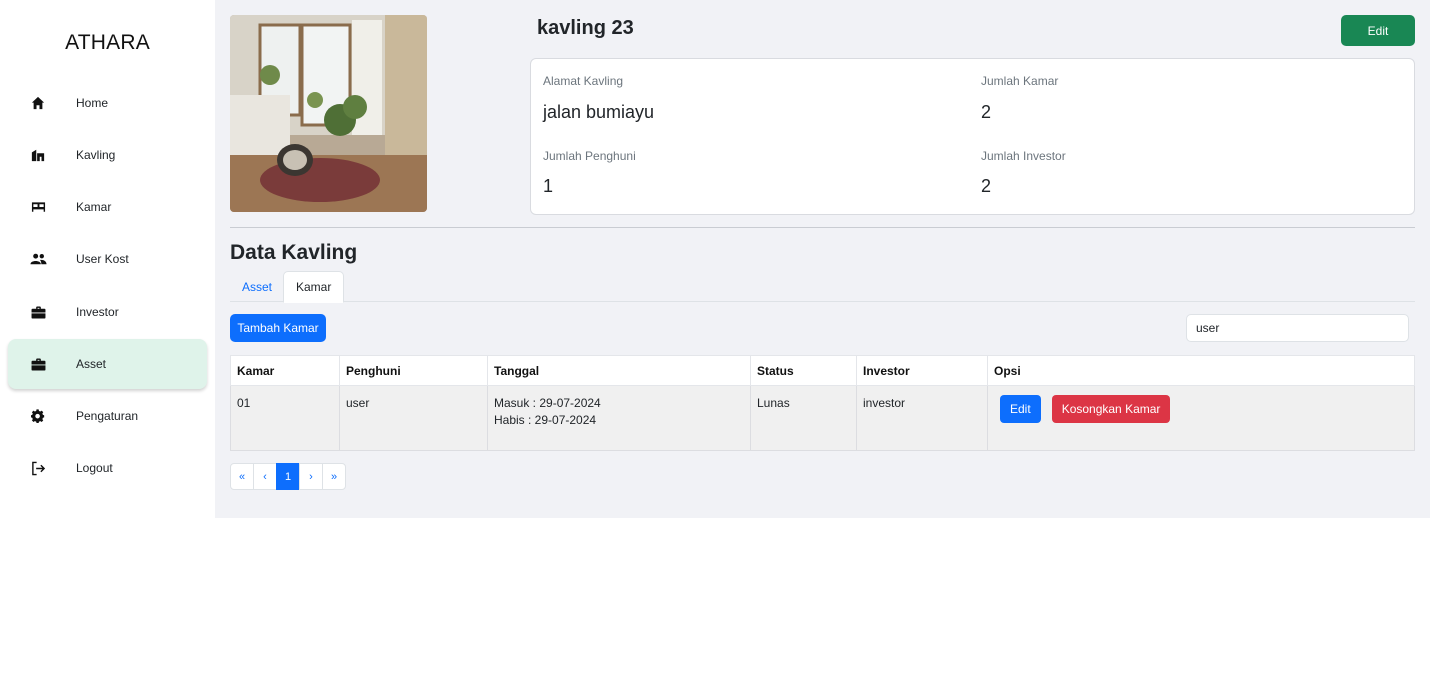 The height and width of the screenshot is (678, 1430). I want to click on column-header-investor: Investor, so click(922, 370).